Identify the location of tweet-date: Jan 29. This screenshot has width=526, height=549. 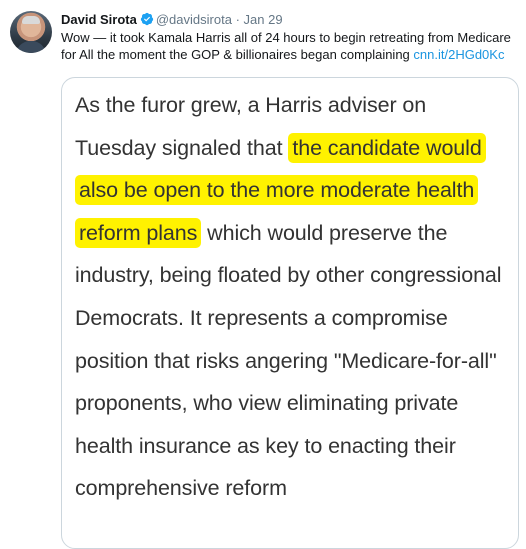
(263, 19).